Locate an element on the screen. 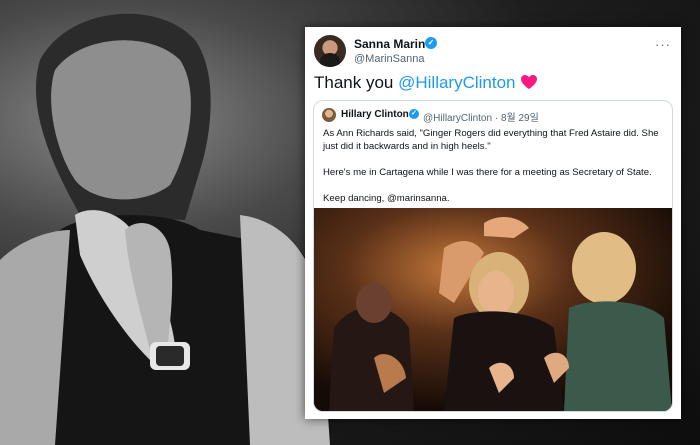  quoted-avatar is located at coordinates (329, 115).